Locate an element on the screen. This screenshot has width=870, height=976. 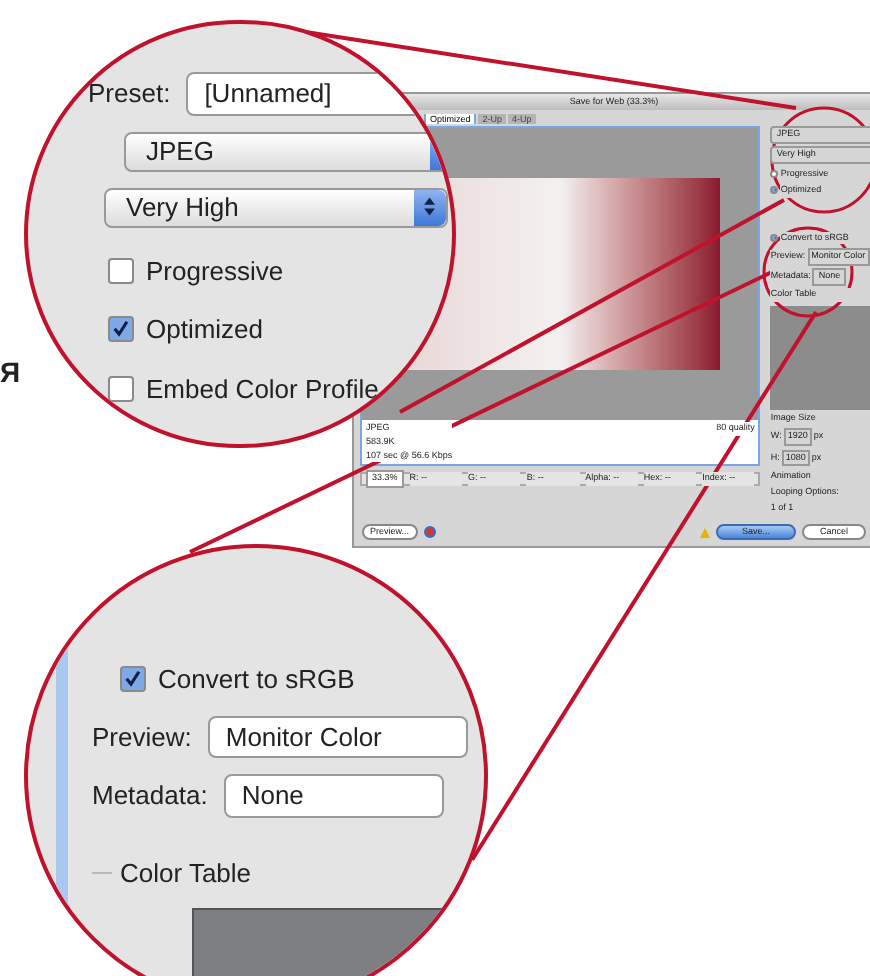
quality-select: Very High is located at coordinates (276, 207).